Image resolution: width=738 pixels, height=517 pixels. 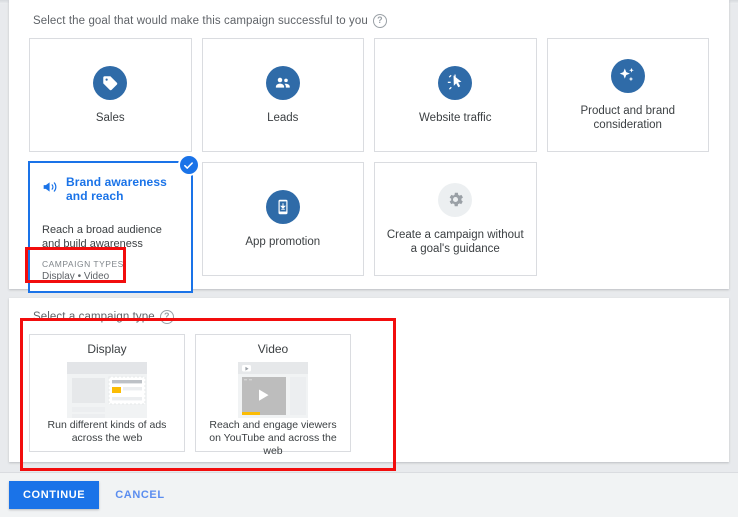 I want to click on goal-card-website-traffic: Website traffic, so click(x=455, y=95).